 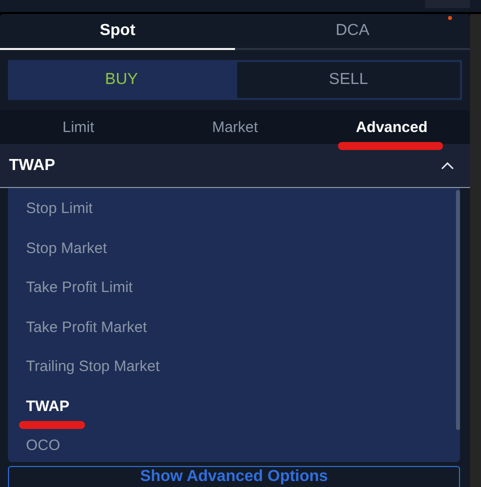 What do you see at coordinates (235, 127) in the screenshot?
I see `order-type-tab: Market` at bounding box center [235, 127].